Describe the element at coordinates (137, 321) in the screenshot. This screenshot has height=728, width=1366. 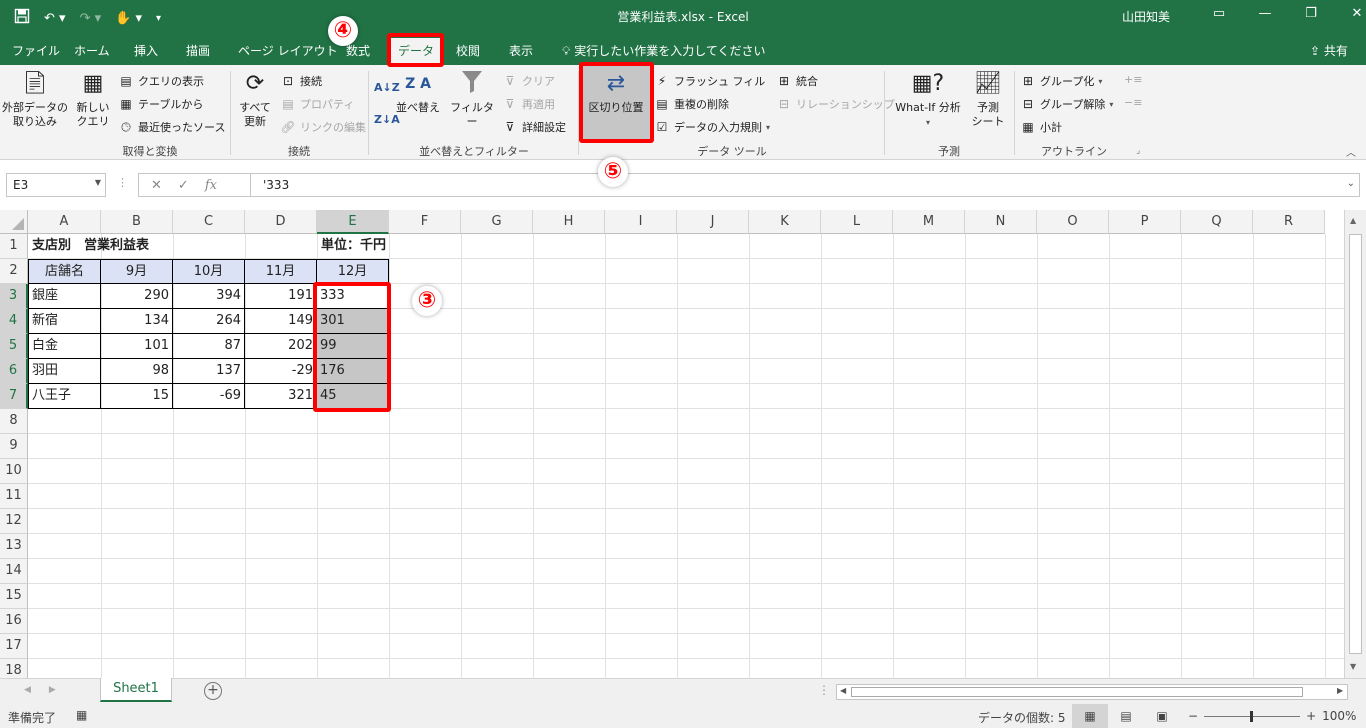
I see `table-cell: 134` at that location.